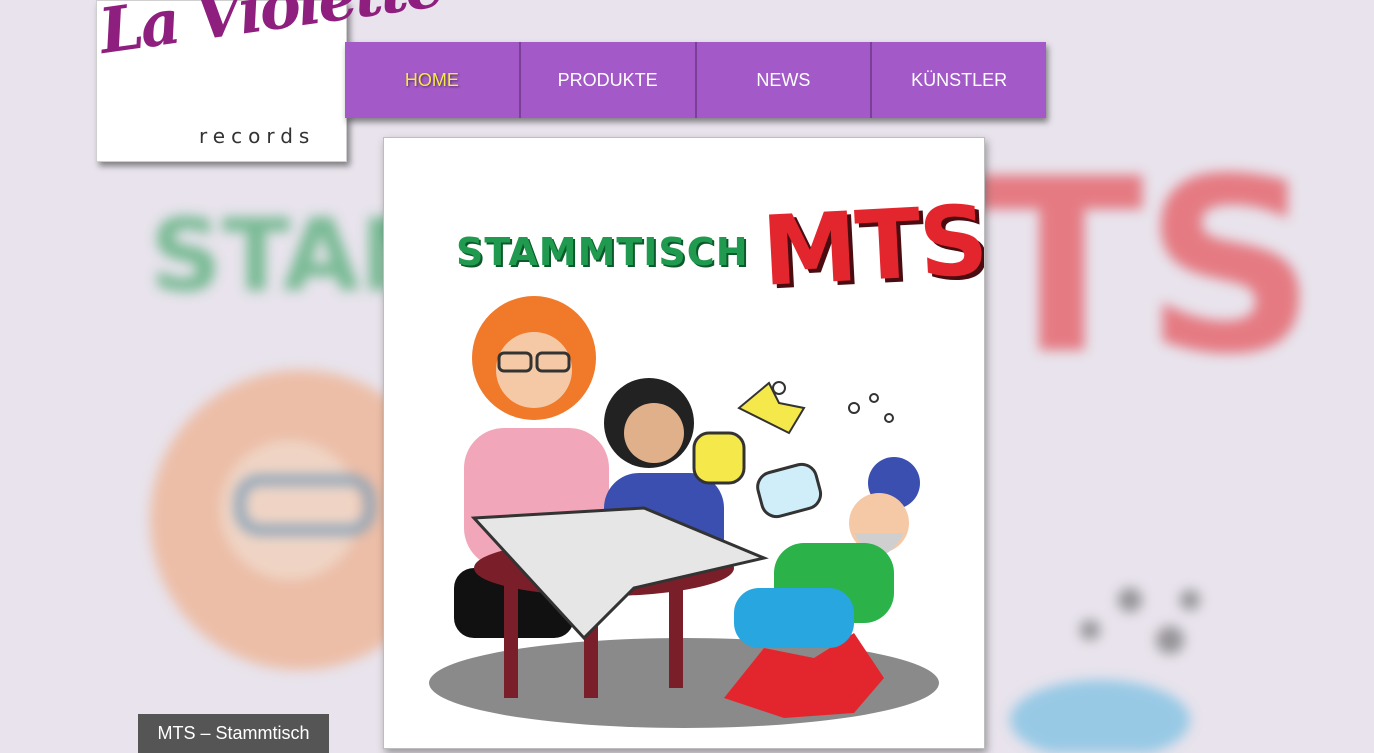 Image resolution: width=1374 pixels, height=753 pixels. Describe the element at coordinates (233, 733) in the screenshot. I see `slide-caption: MTS – Stammtisch` at that location.